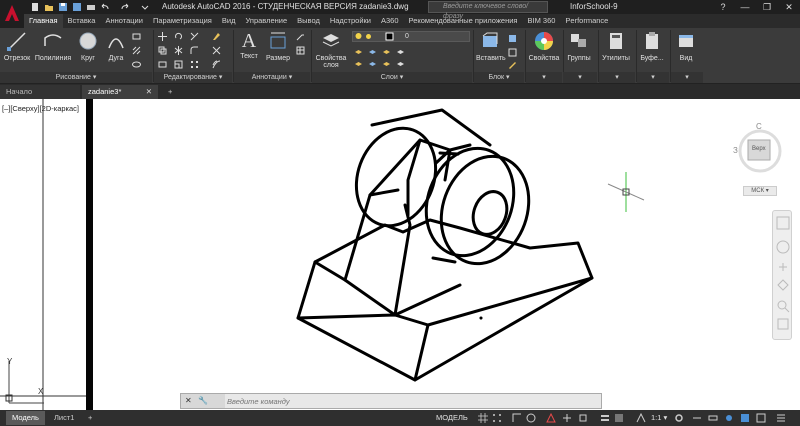 This screenshot has width=800, height=426. I want to click on clean-screen-icon, so click(761, 418).